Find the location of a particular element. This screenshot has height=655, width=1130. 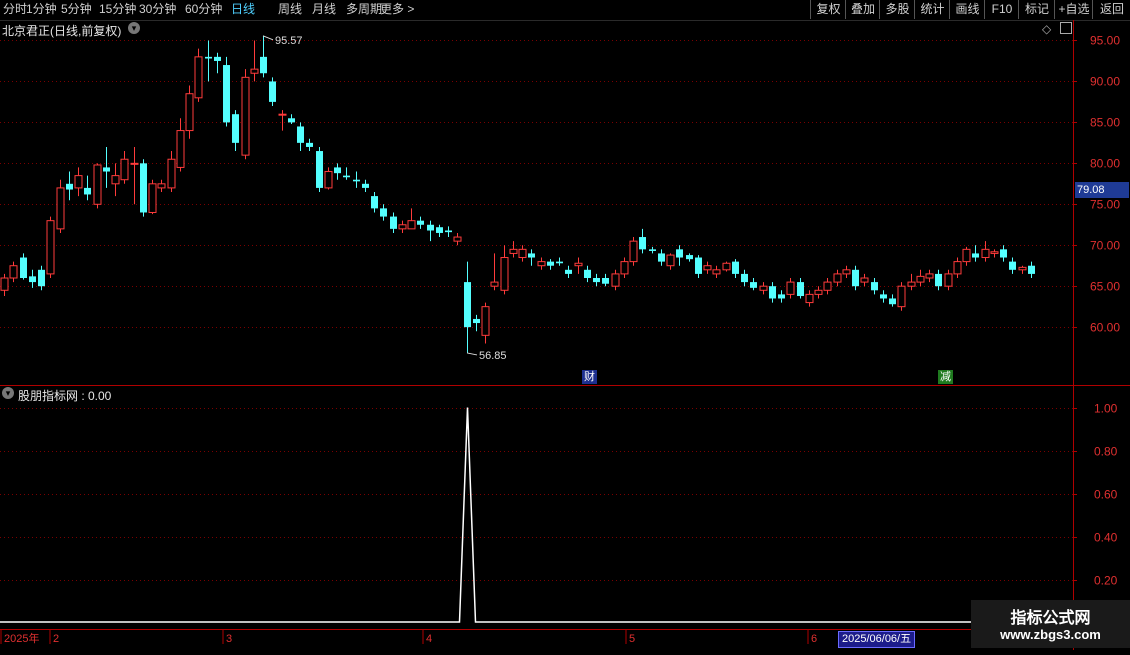

y-tick-label: 80.00 is located at coordinates (1105, 164).